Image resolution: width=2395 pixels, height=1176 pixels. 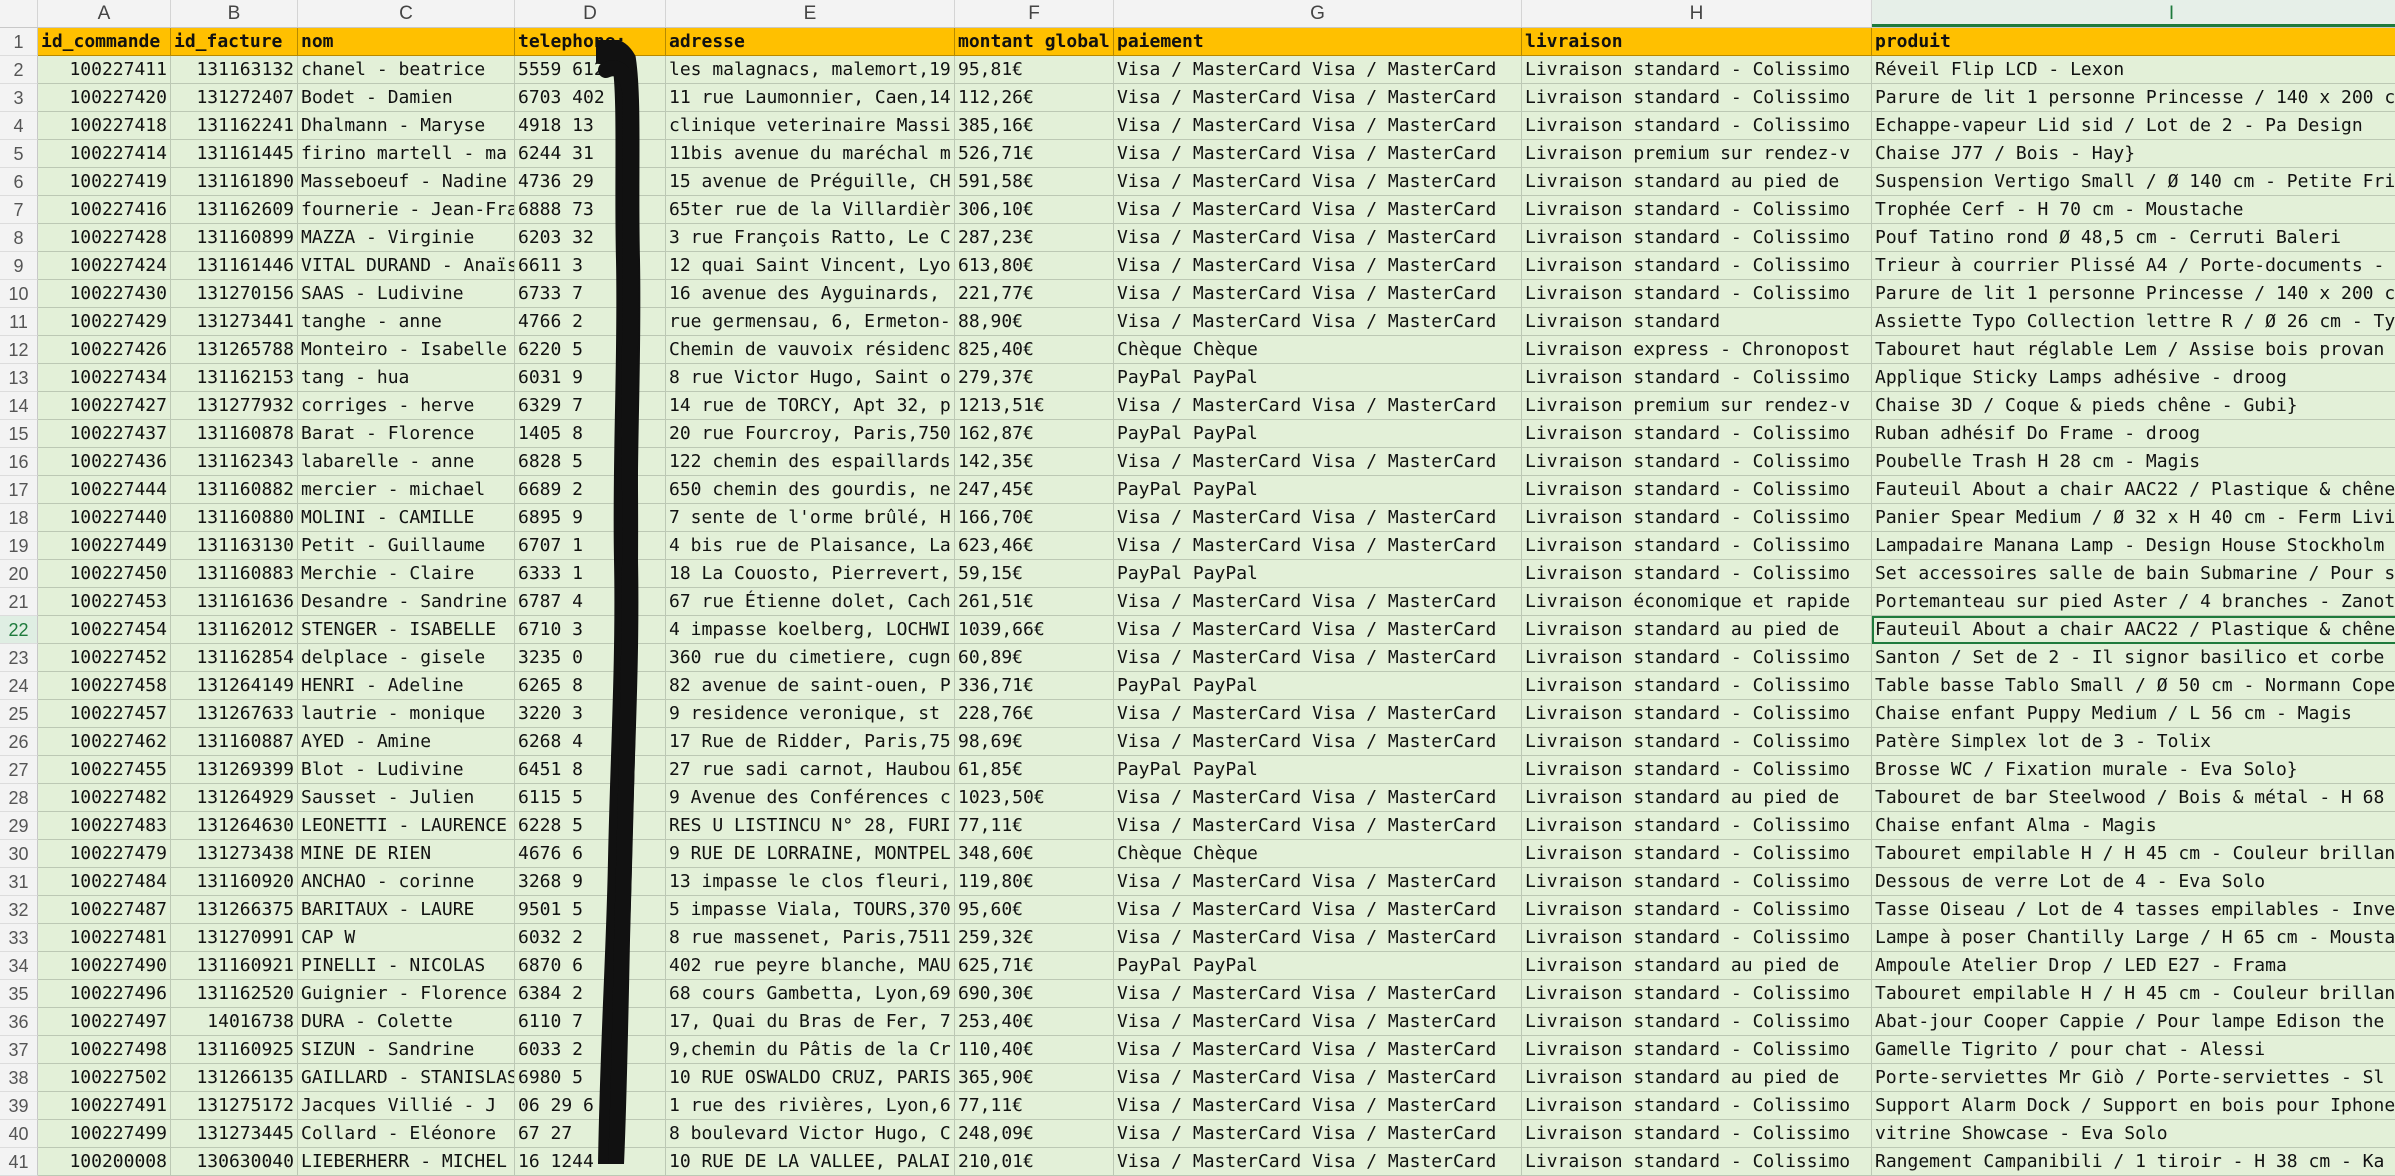 What do you see at coordinates (406, 966) in the screenshot?
I see `table-cell: PINELLI - NICOLAS` at bounding box center [406, 966].